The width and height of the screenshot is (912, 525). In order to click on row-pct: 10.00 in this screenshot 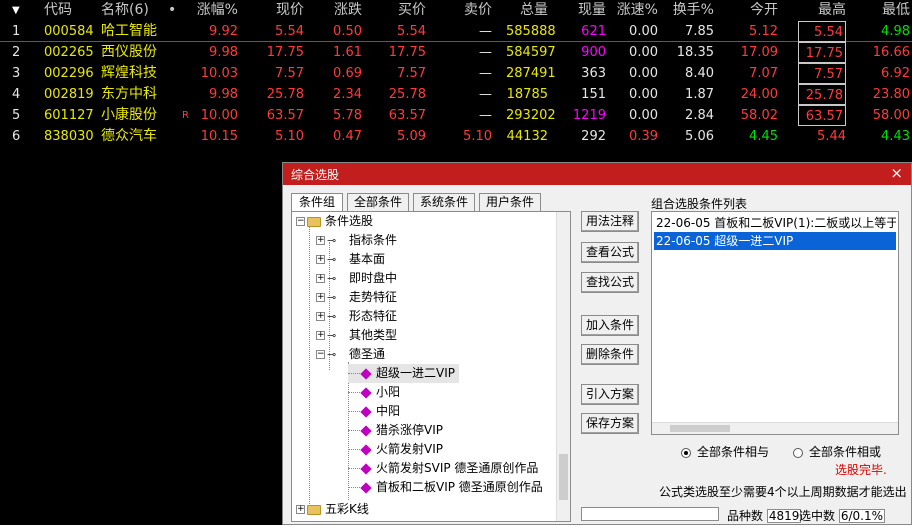, I will do `click(219, 115)`.